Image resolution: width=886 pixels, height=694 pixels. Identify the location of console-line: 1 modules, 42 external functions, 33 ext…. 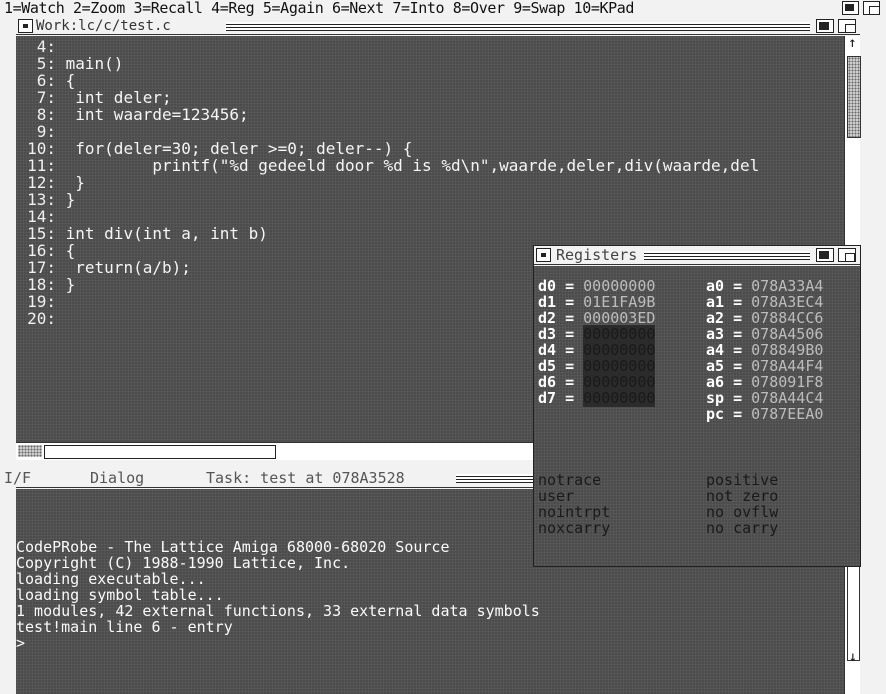
(278, 611).